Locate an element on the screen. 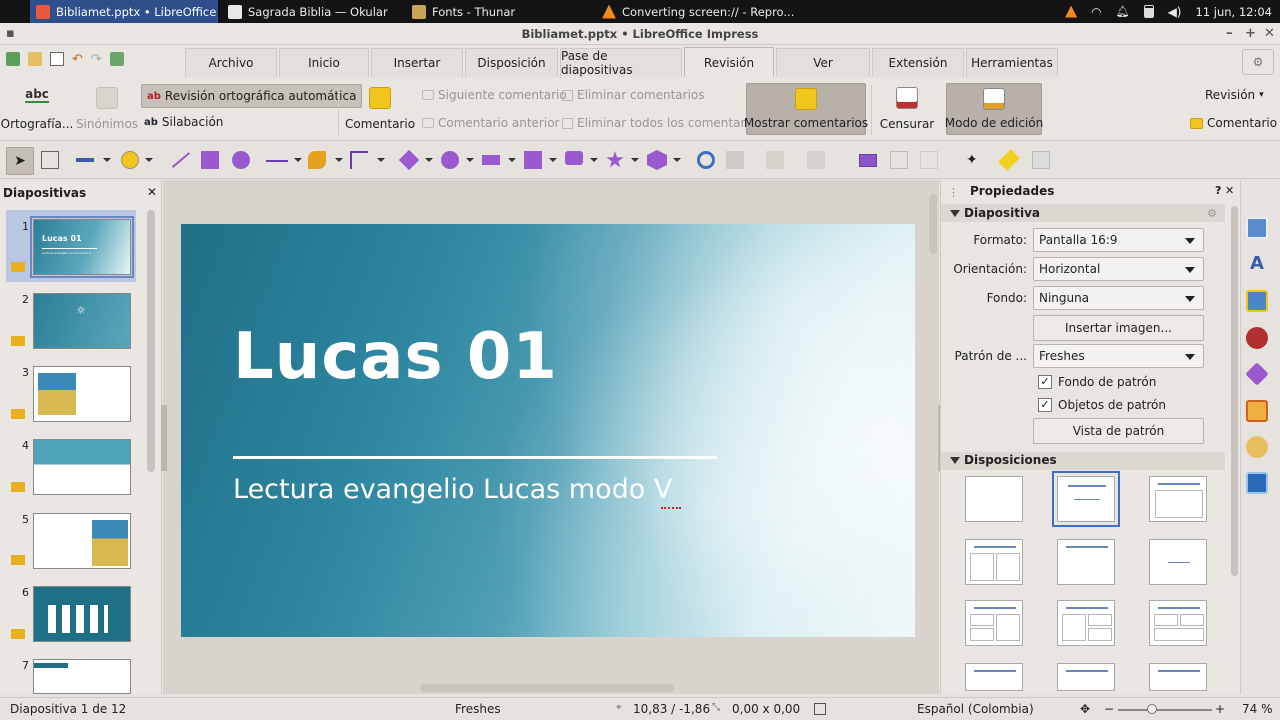 The width and height of the screenshot is (1280, 720). zoom-in-icon: + is located at coordinates (1220, 709).